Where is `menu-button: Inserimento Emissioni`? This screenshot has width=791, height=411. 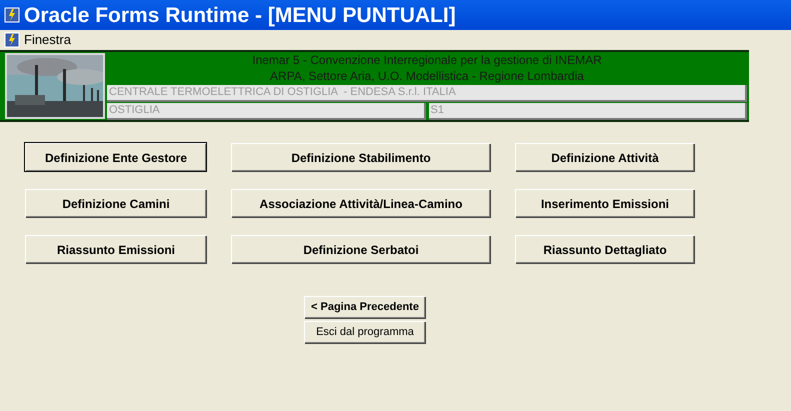 menu-button: Inserimento Emissioni is located at coordinates (604, 203).